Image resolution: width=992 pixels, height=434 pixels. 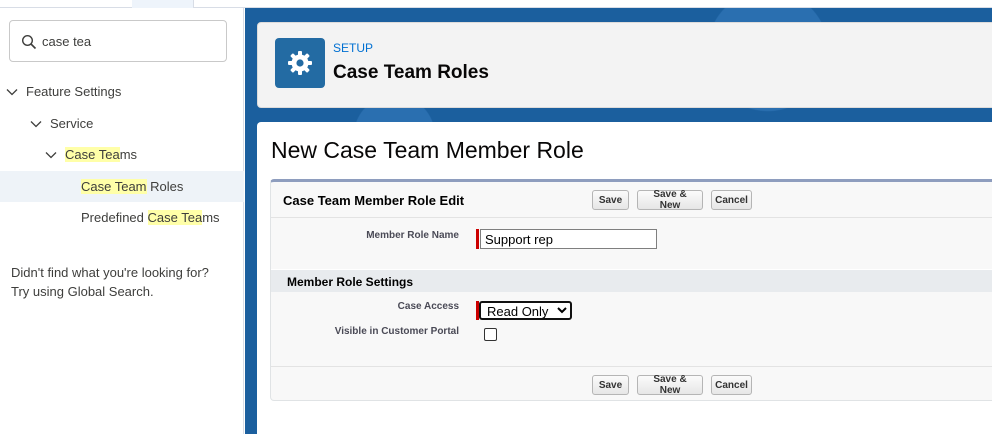 What do you see at coordinates (411, 72) in the screenshot?
I see `page-title: Case Team Roles` at bounding box center [411, 72].